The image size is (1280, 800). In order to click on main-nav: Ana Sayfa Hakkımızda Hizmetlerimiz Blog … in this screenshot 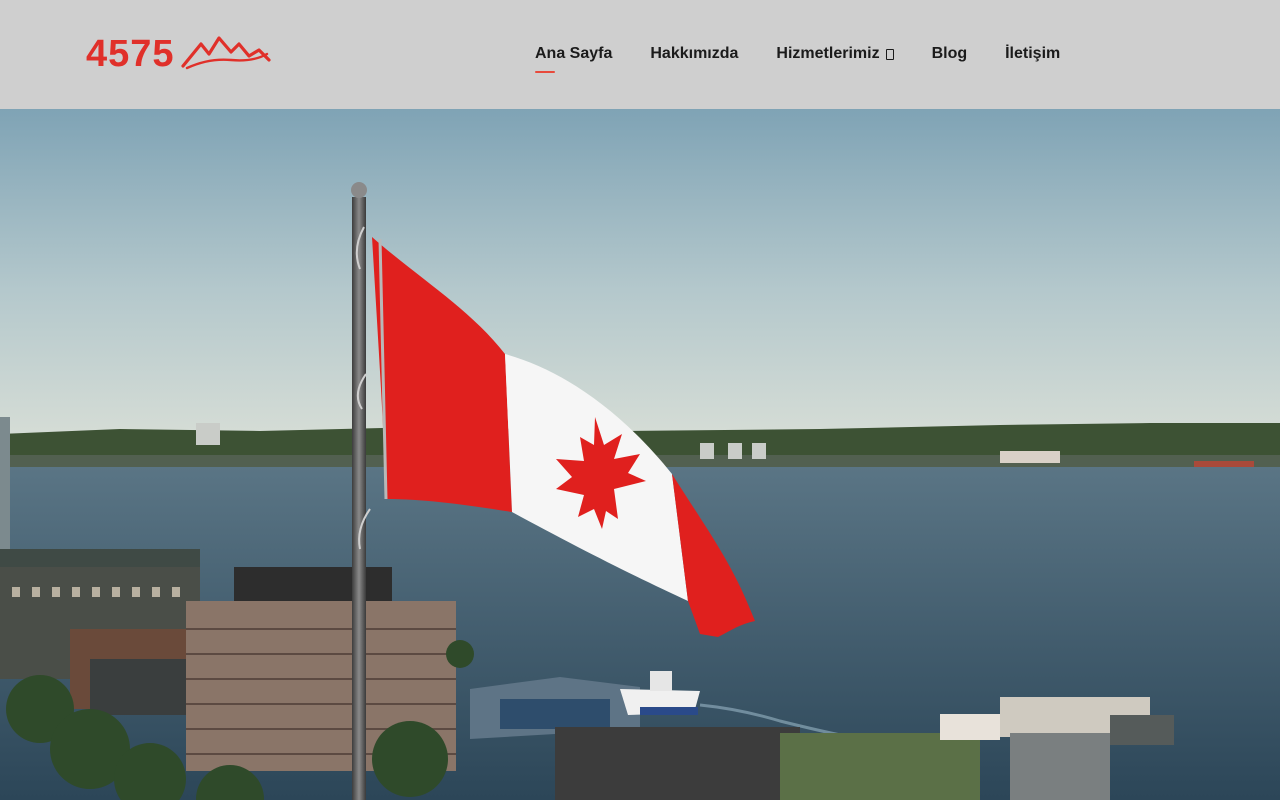, I will do `click(816, 58)`.